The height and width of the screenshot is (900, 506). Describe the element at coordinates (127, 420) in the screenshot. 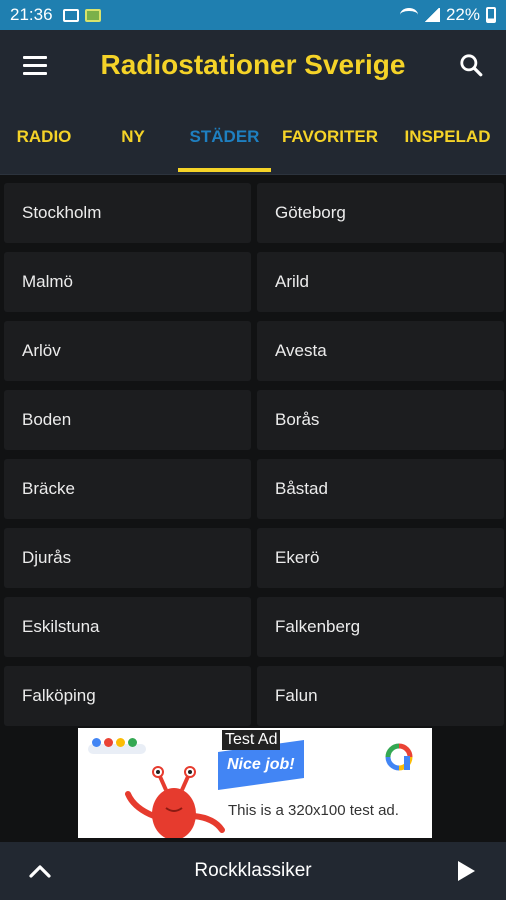

I see `city-item: Boden` at that location.